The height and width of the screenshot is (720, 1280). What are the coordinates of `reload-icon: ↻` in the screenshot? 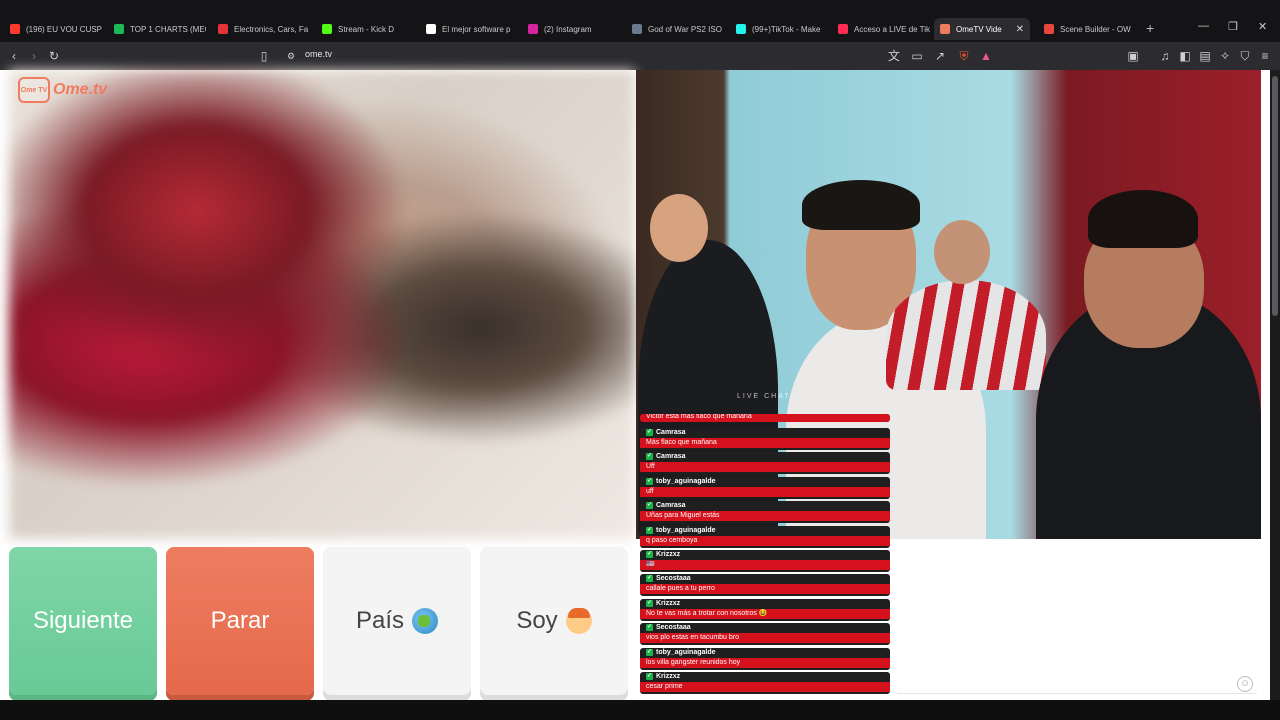 It's located at (54, 56).